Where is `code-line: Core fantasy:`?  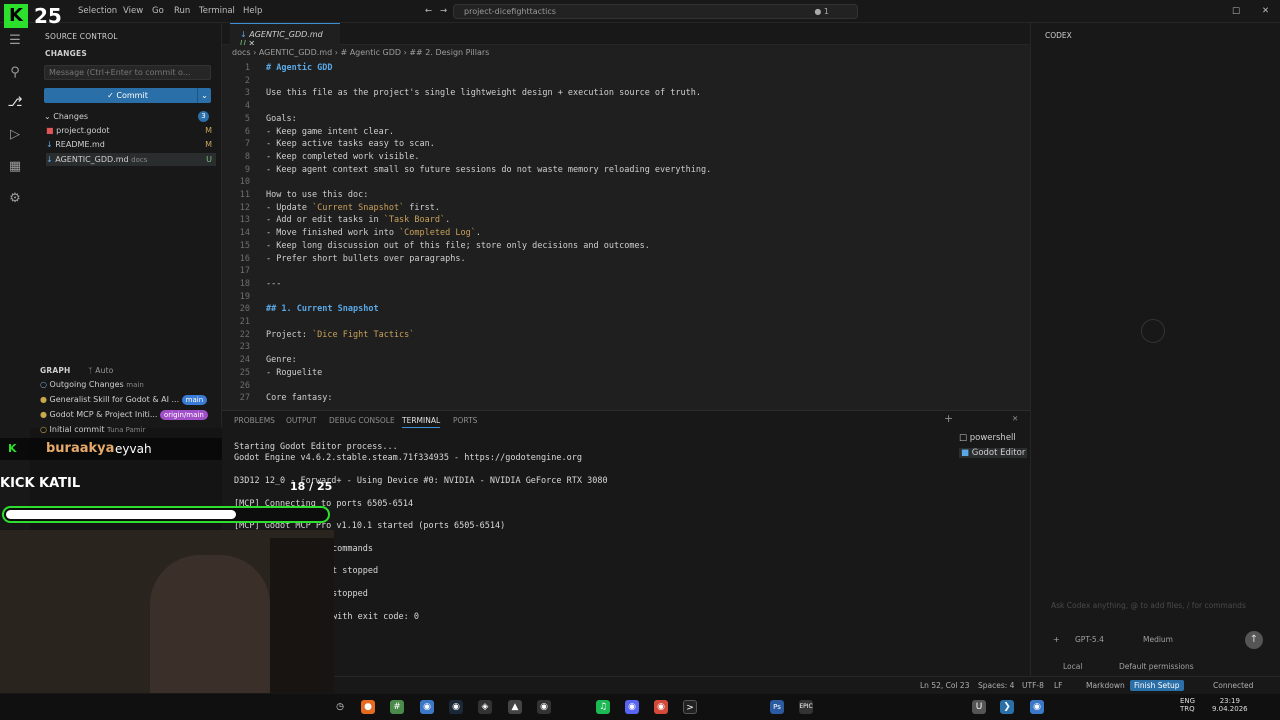 code-line: Core fantasy: is located at coordinates (299, 398).